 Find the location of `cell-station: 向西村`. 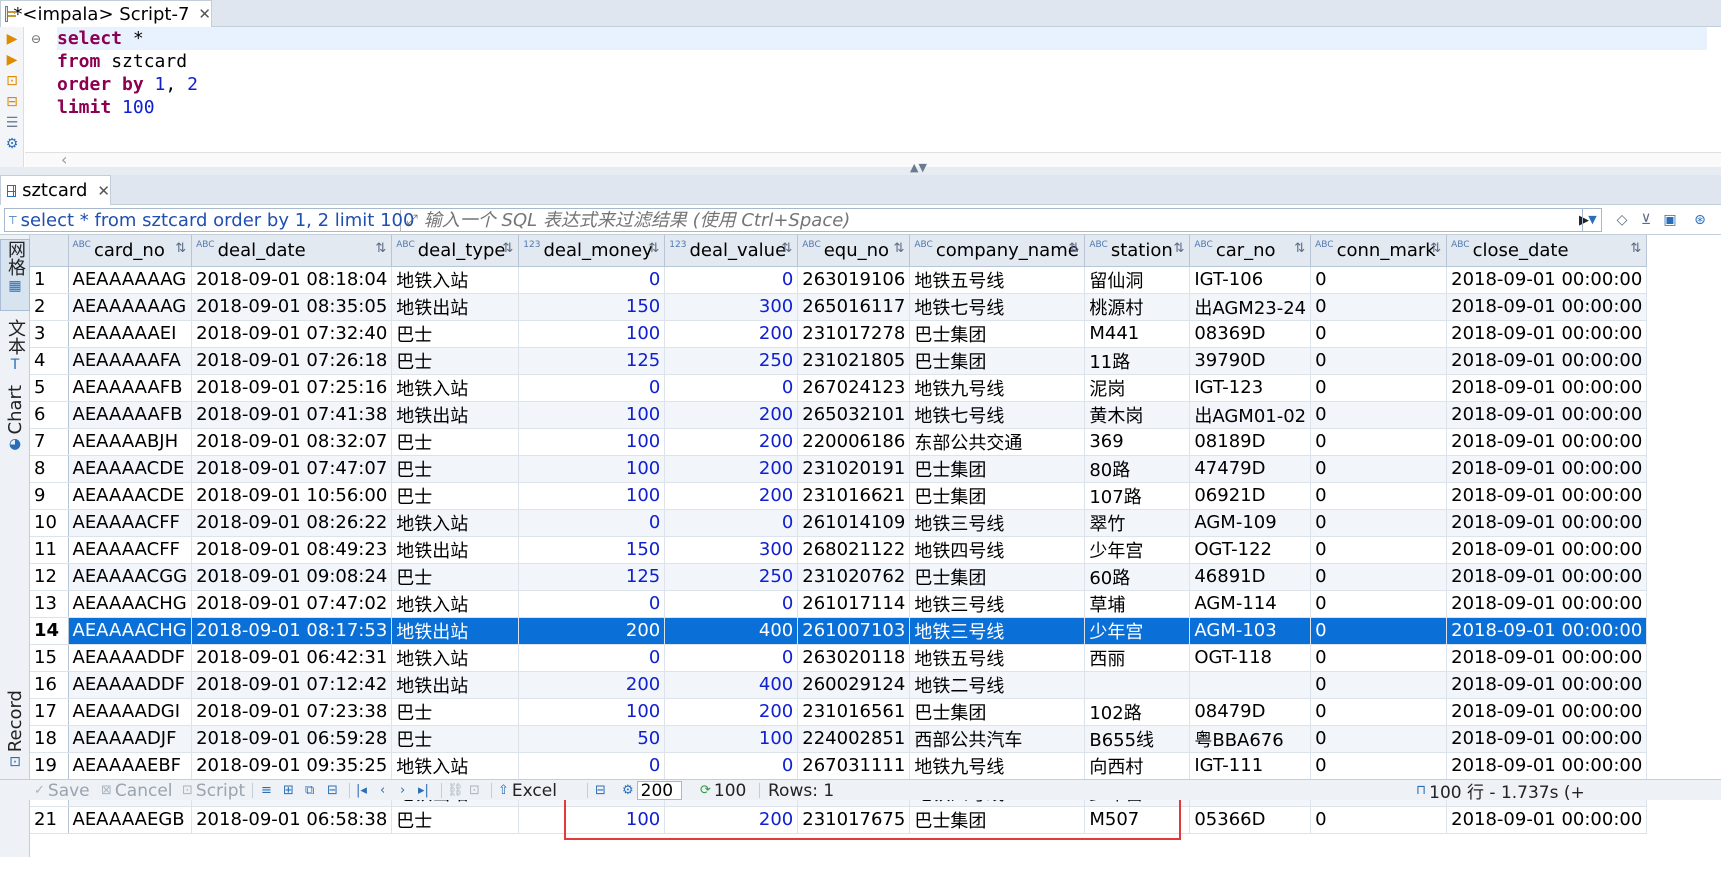

cell-station: 向西村 is located at coordinates (1137, 766).